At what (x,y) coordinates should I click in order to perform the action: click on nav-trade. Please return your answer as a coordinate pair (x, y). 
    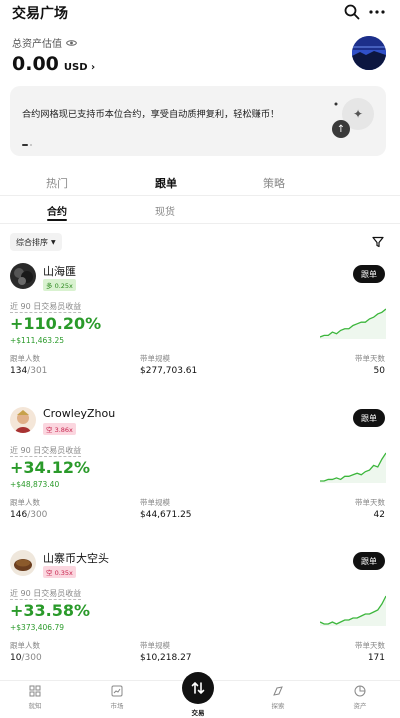
    Looking at the image, I should click on (198, 688).